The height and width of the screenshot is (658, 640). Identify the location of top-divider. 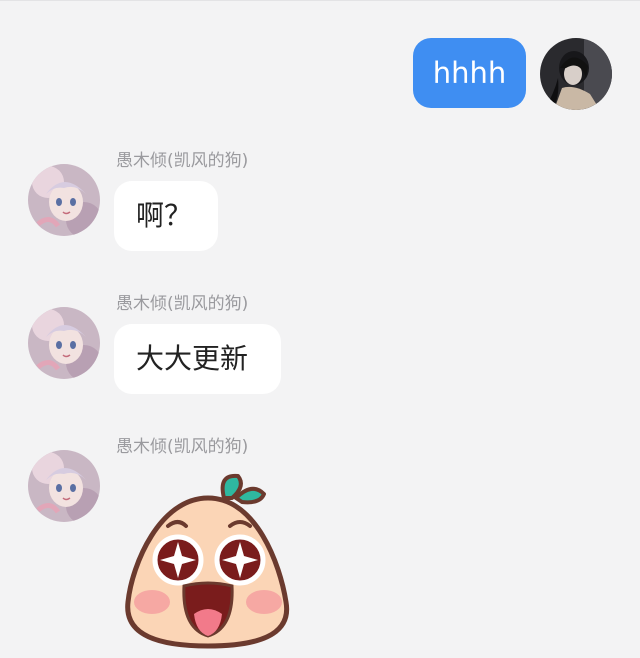
(320, 0).